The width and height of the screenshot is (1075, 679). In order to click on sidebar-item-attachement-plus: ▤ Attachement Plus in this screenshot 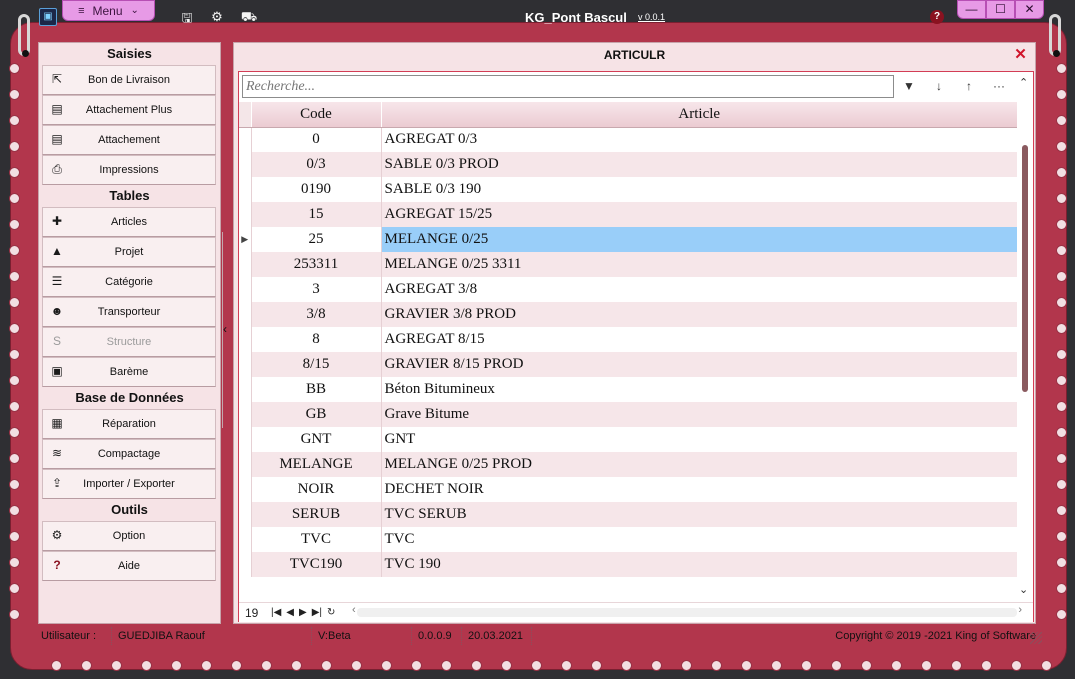, I will do `click(129, 110)`.